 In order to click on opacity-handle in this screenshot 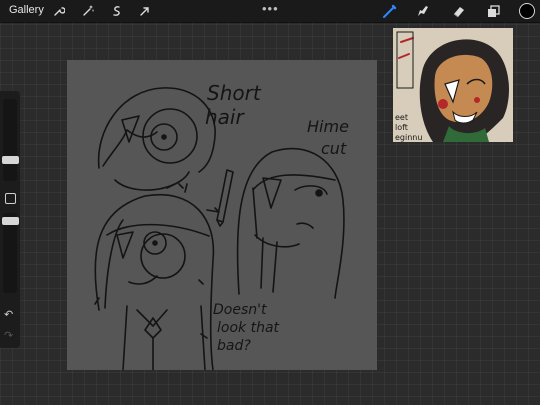, I will do `click(10, 221)`.